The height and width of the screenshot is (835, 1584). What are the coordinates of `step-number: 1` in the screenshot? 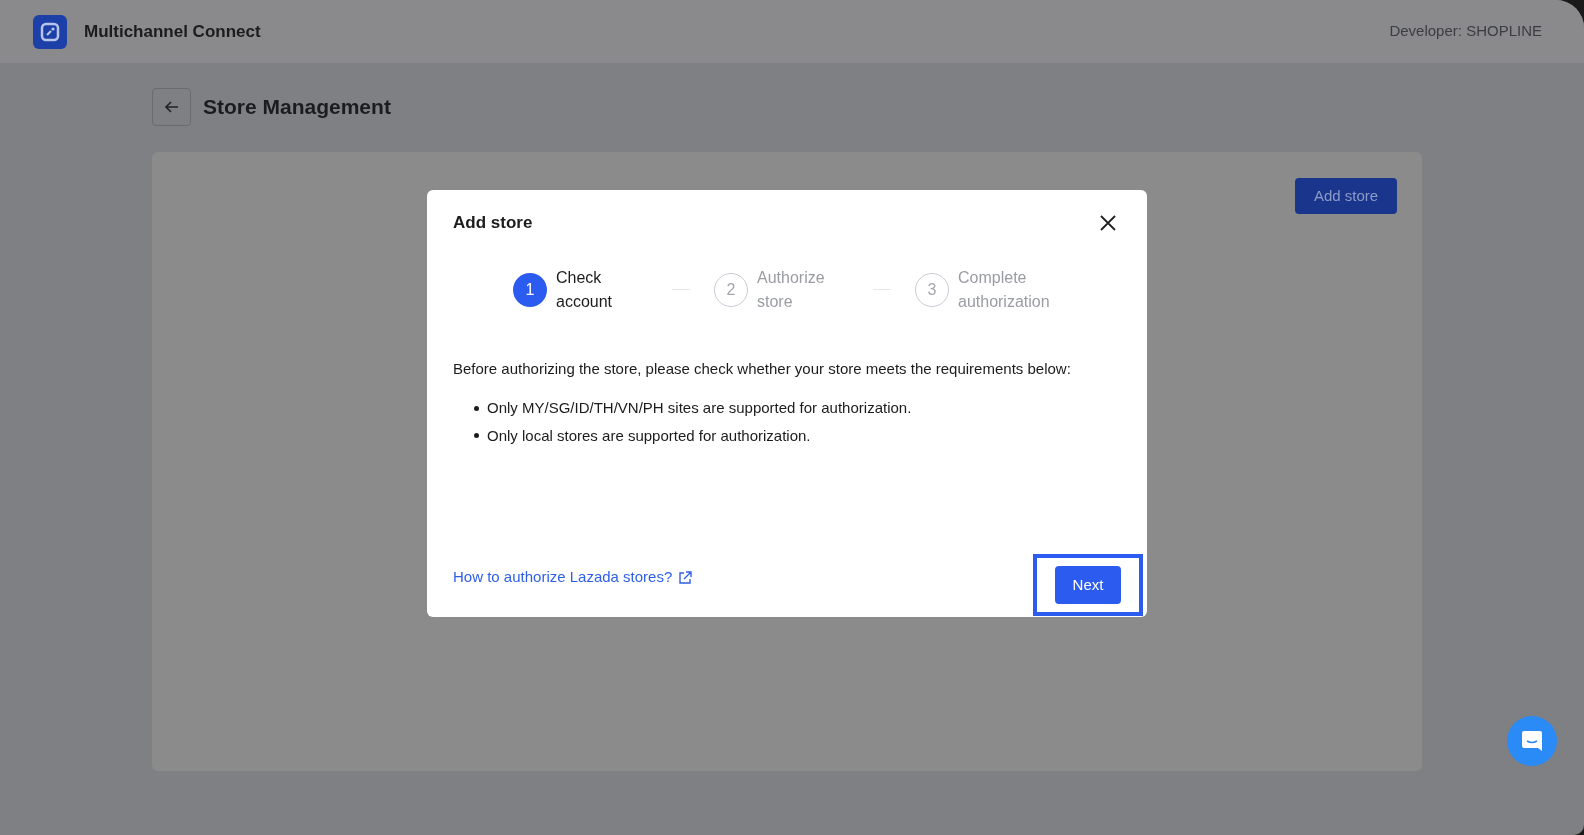 It's located at (530, 289).